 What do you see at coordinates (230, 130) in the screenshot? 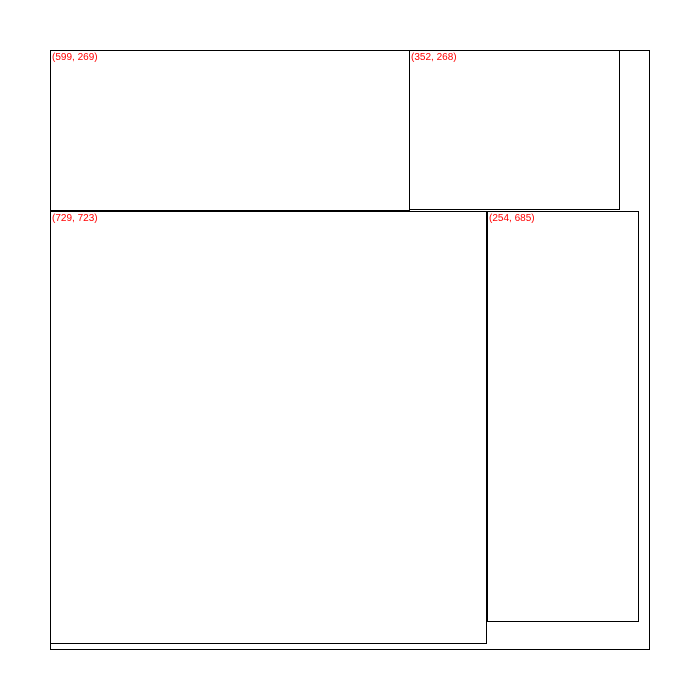
I see `rect-1: (599, 269)` at bounding box center [230, 130].